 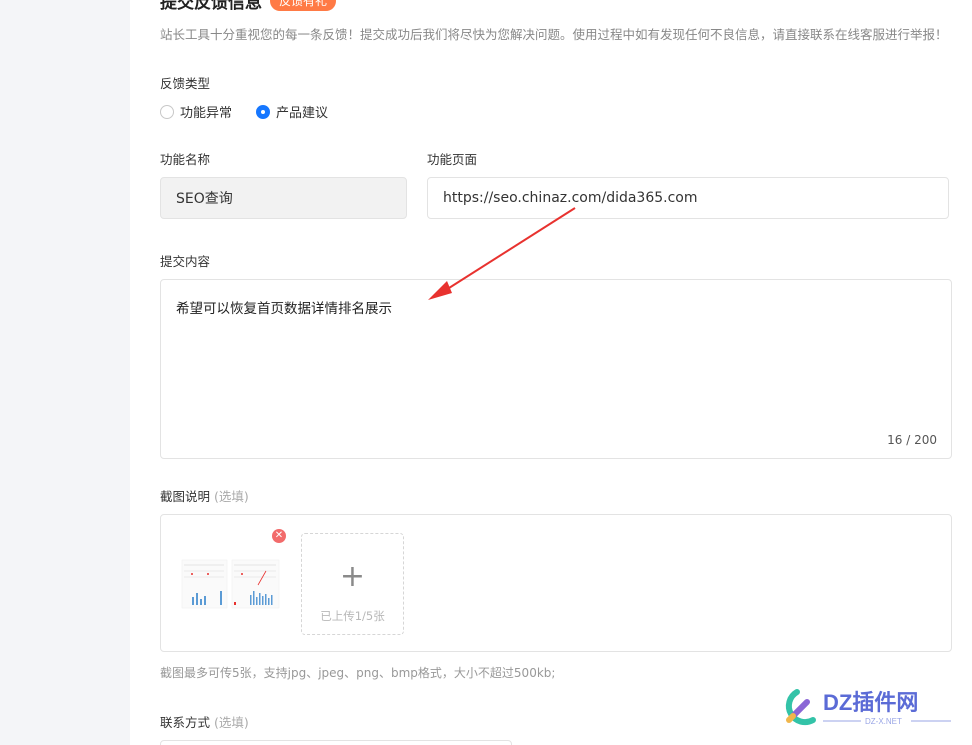 I want to click on svg-text: DZ-X.NET, so click(x=883, y=721).